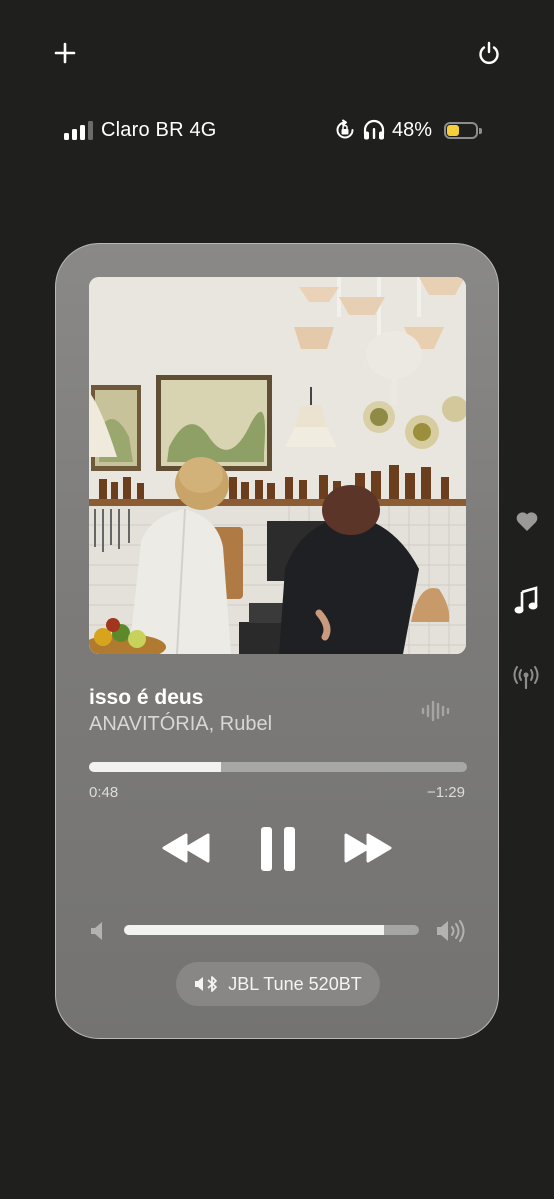 The image size is (554, 1199). I want to click on battery-percentage: 48%, so click(412, 129).